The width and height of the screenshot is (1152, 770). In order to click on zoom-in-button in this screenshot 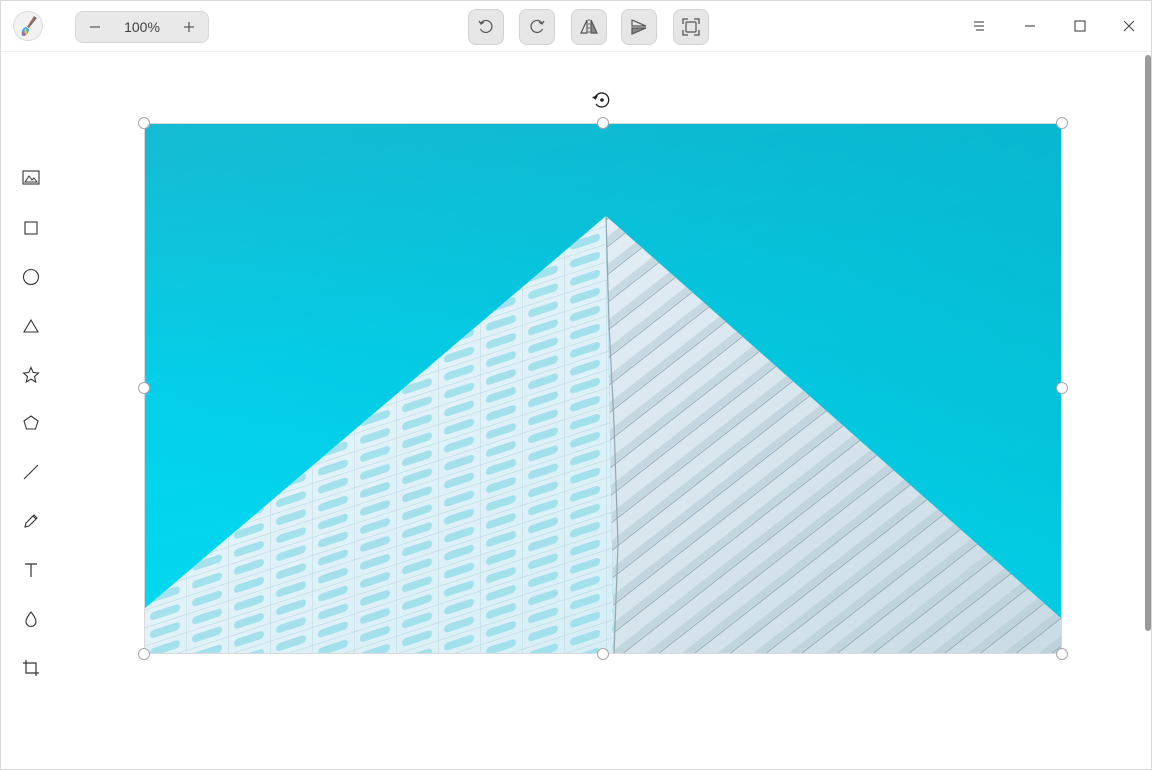, I will do `click(189, 27)`.